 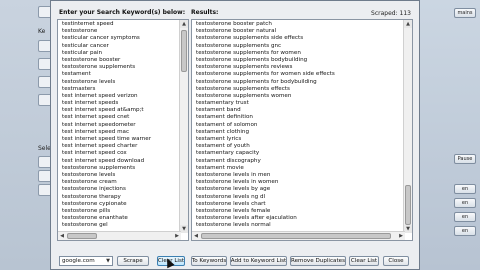 What do you see at coordinates (119, 204) in the screenshot?
I see `list-item: testosterone cypionate` at bounding box center [119, 204].